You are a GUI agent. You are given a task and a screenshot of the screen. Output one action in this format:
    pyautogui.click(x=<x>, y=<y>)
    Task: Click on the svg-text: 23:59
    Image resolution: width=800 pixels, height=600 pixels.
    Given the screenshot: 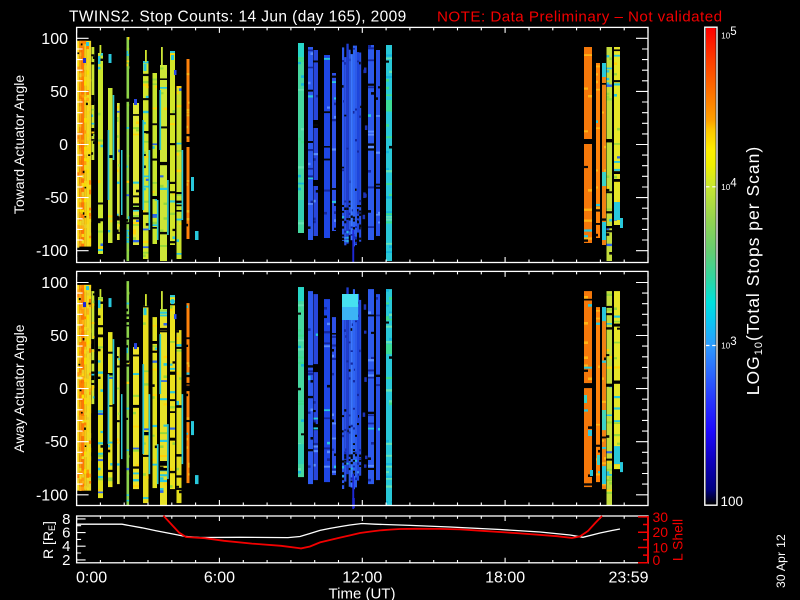 What is the action you would take?
    pyautogui.click(x=628, y=578)
    